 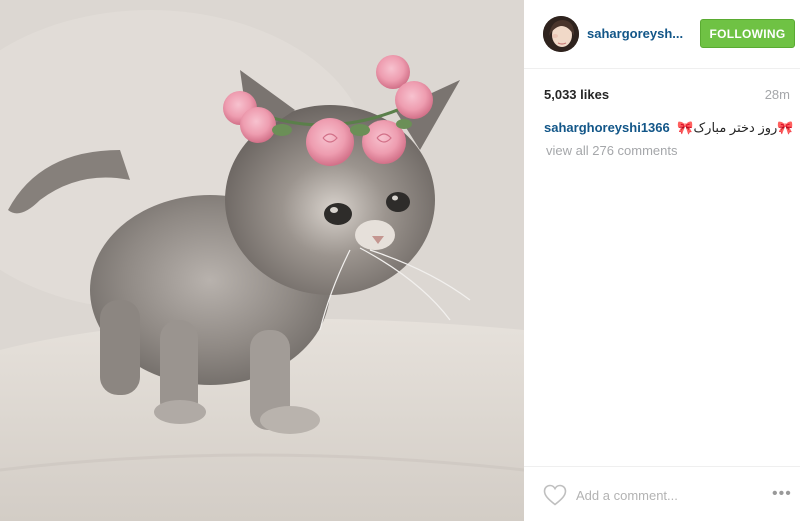 I want to click on avatar, so click(x=561, y=34).